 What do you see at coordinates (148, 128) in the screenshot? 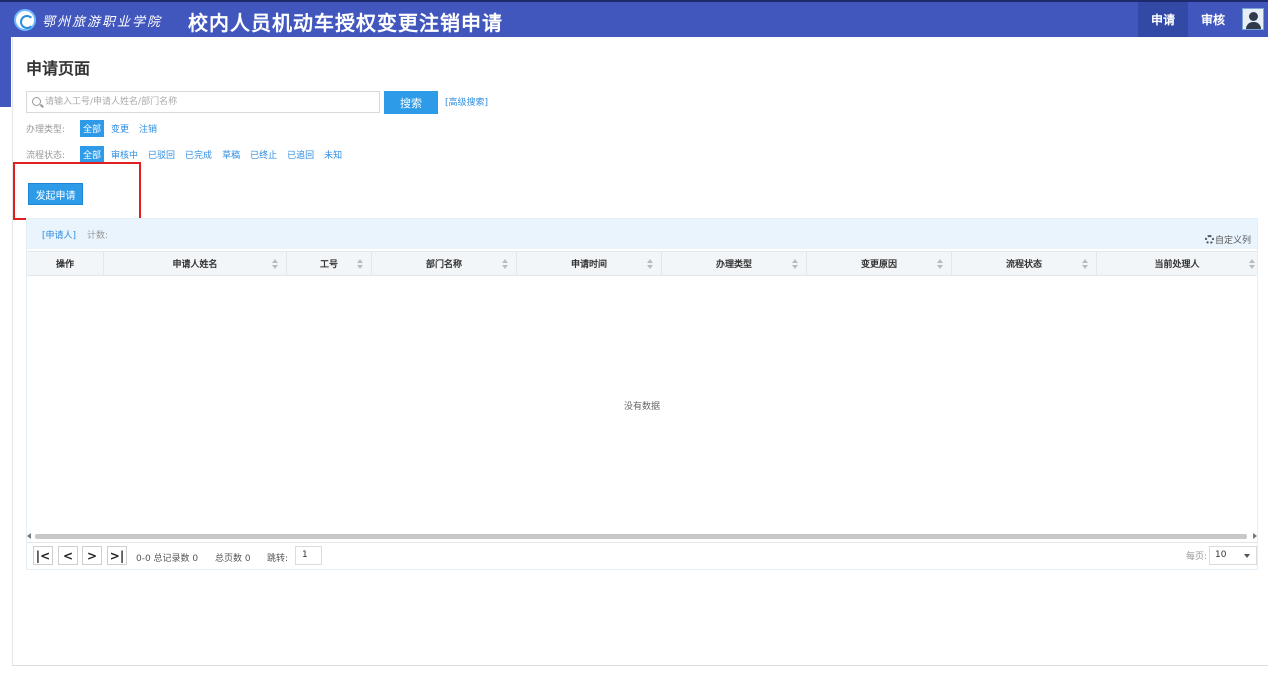
I see `filter-type-cancel: 注销` at bounding box center [148, 128].